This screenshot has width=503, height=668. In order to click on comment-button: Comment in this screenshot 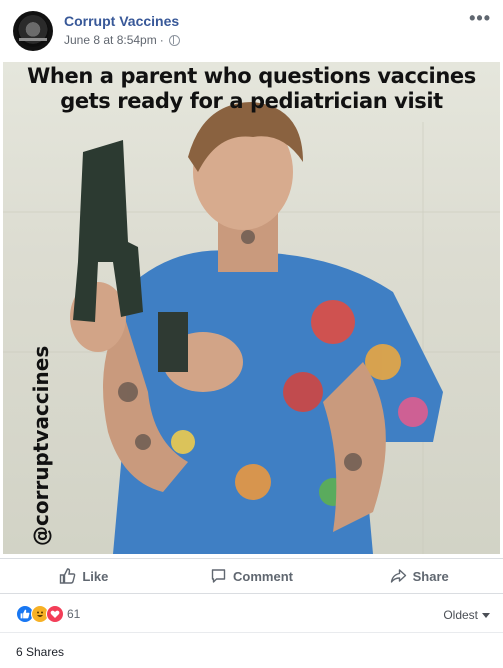, I will do `click(252, 576)`.